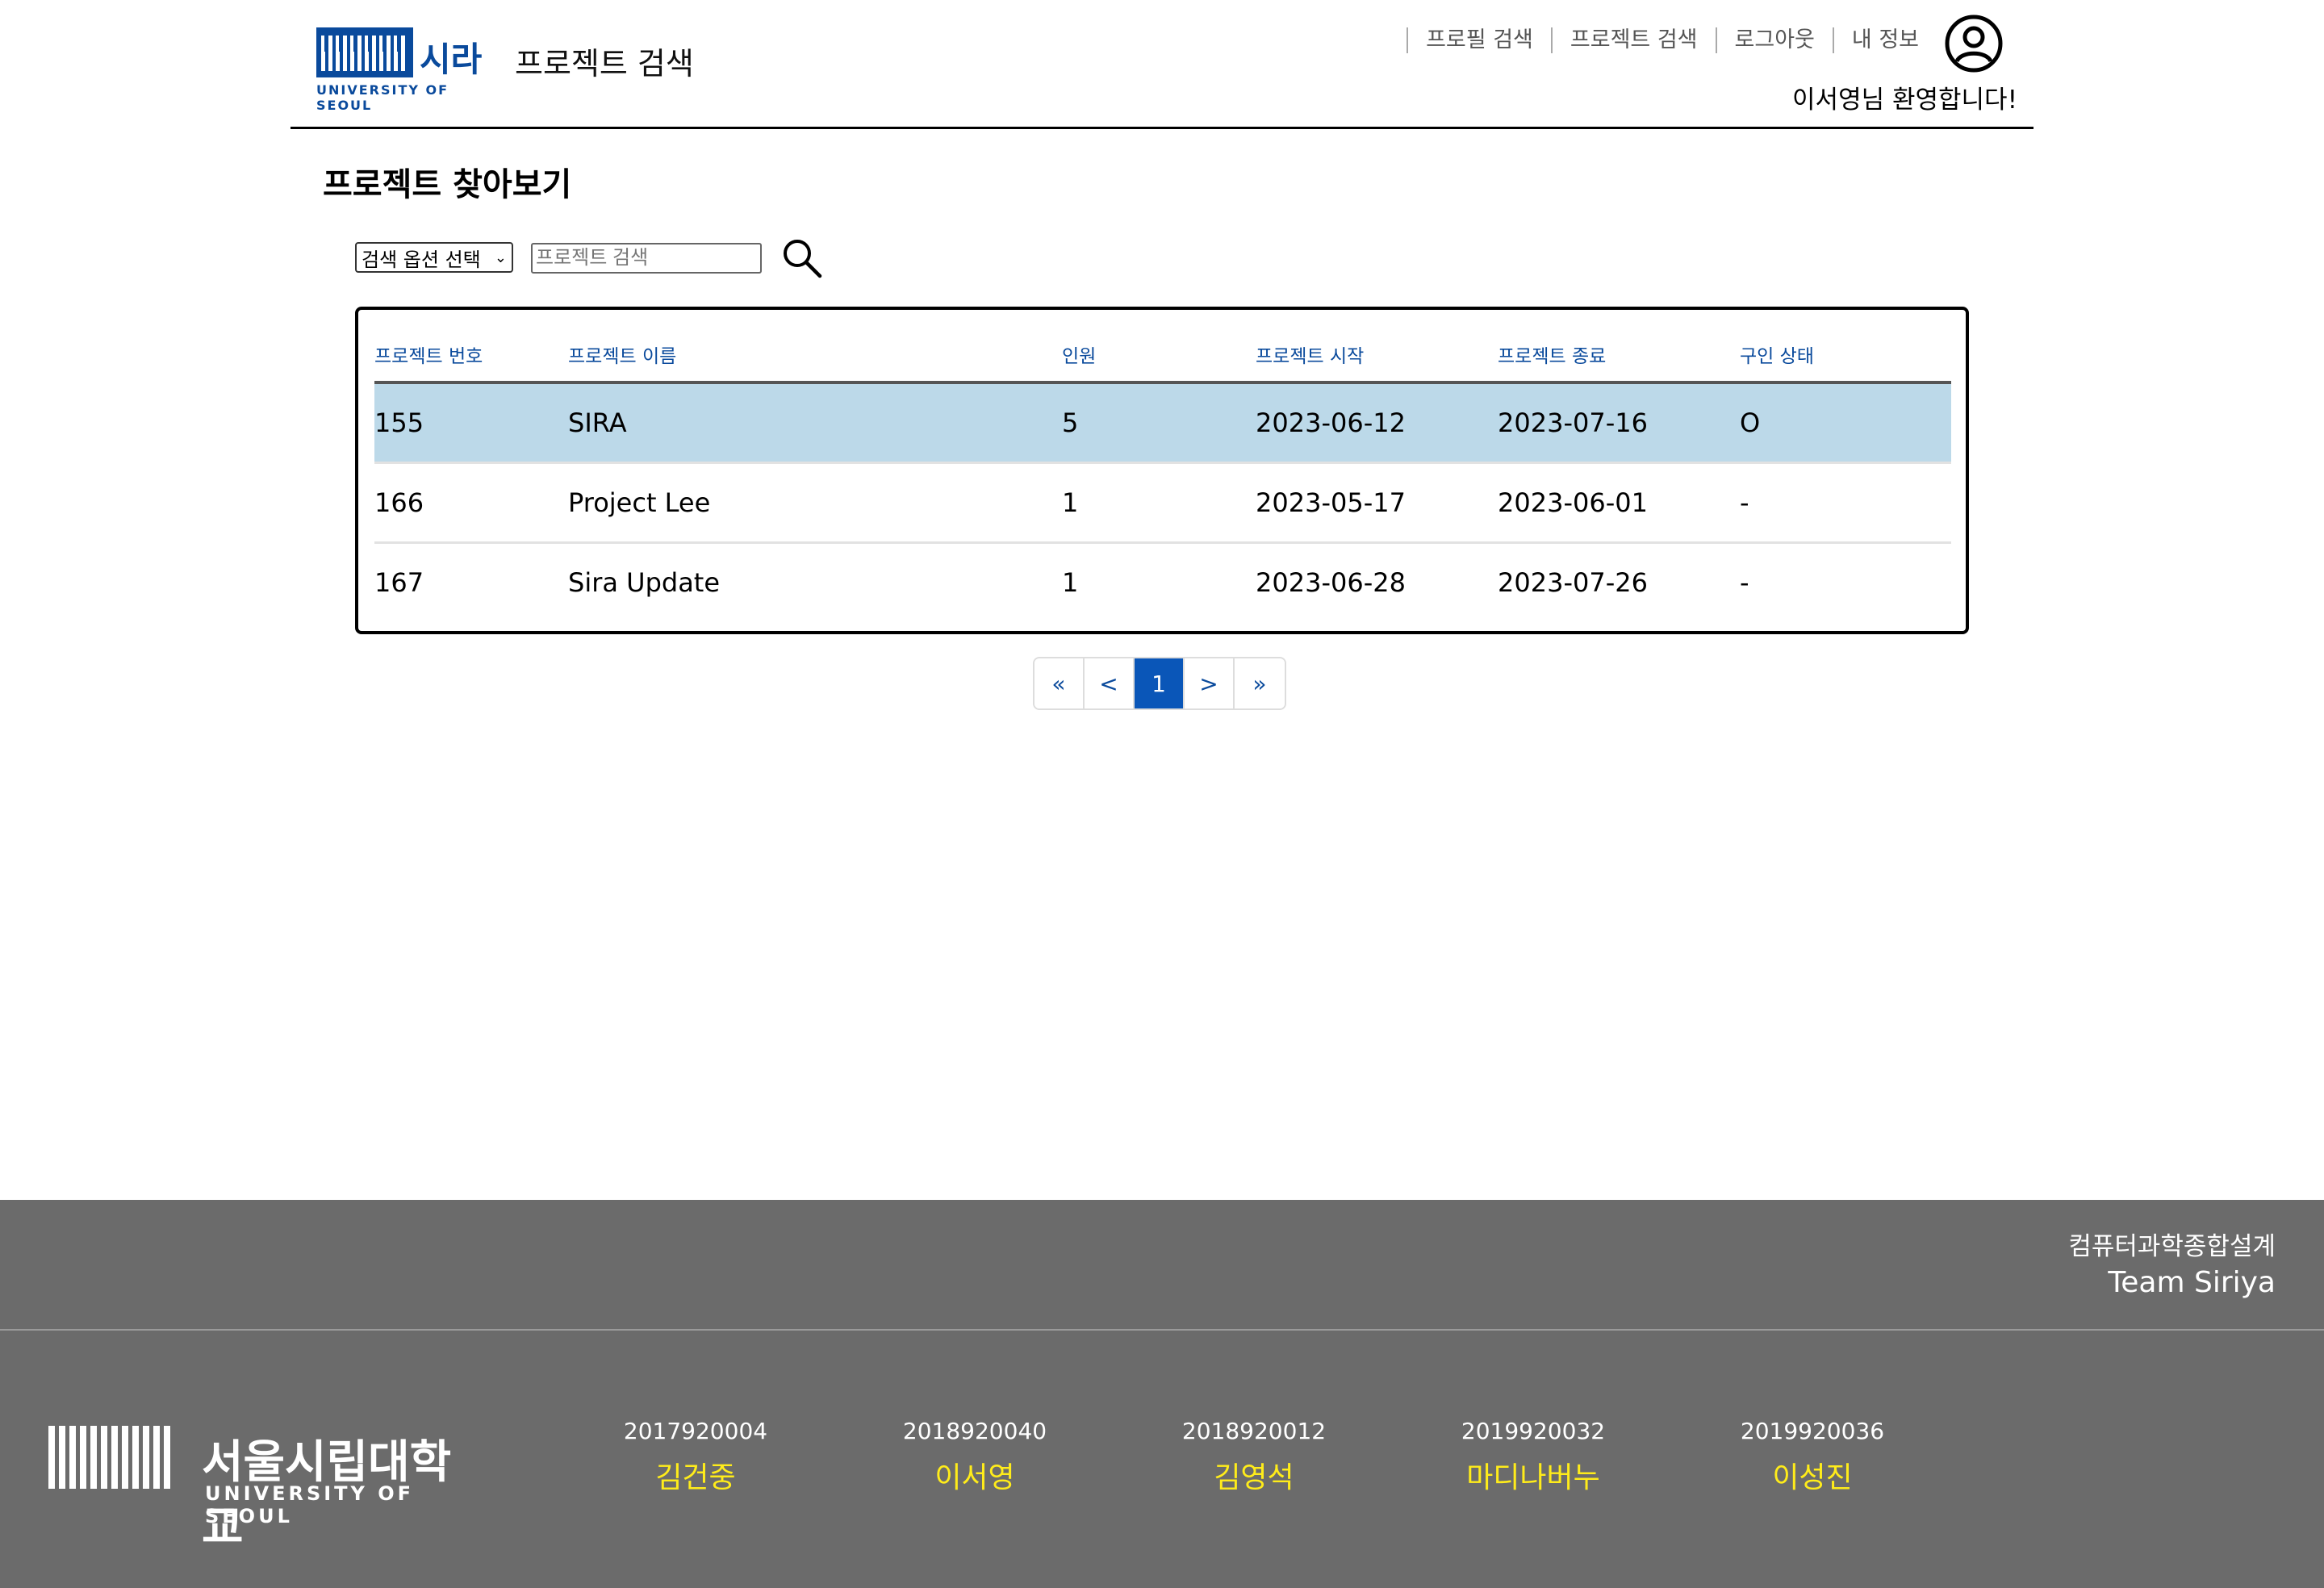 The height and width of the screenshot is (1588, 2324). What do you see at coordinates (644, 582) in the screenshot?
I see `cell-project-name: Sira Update` at bounding box center [644, 582].